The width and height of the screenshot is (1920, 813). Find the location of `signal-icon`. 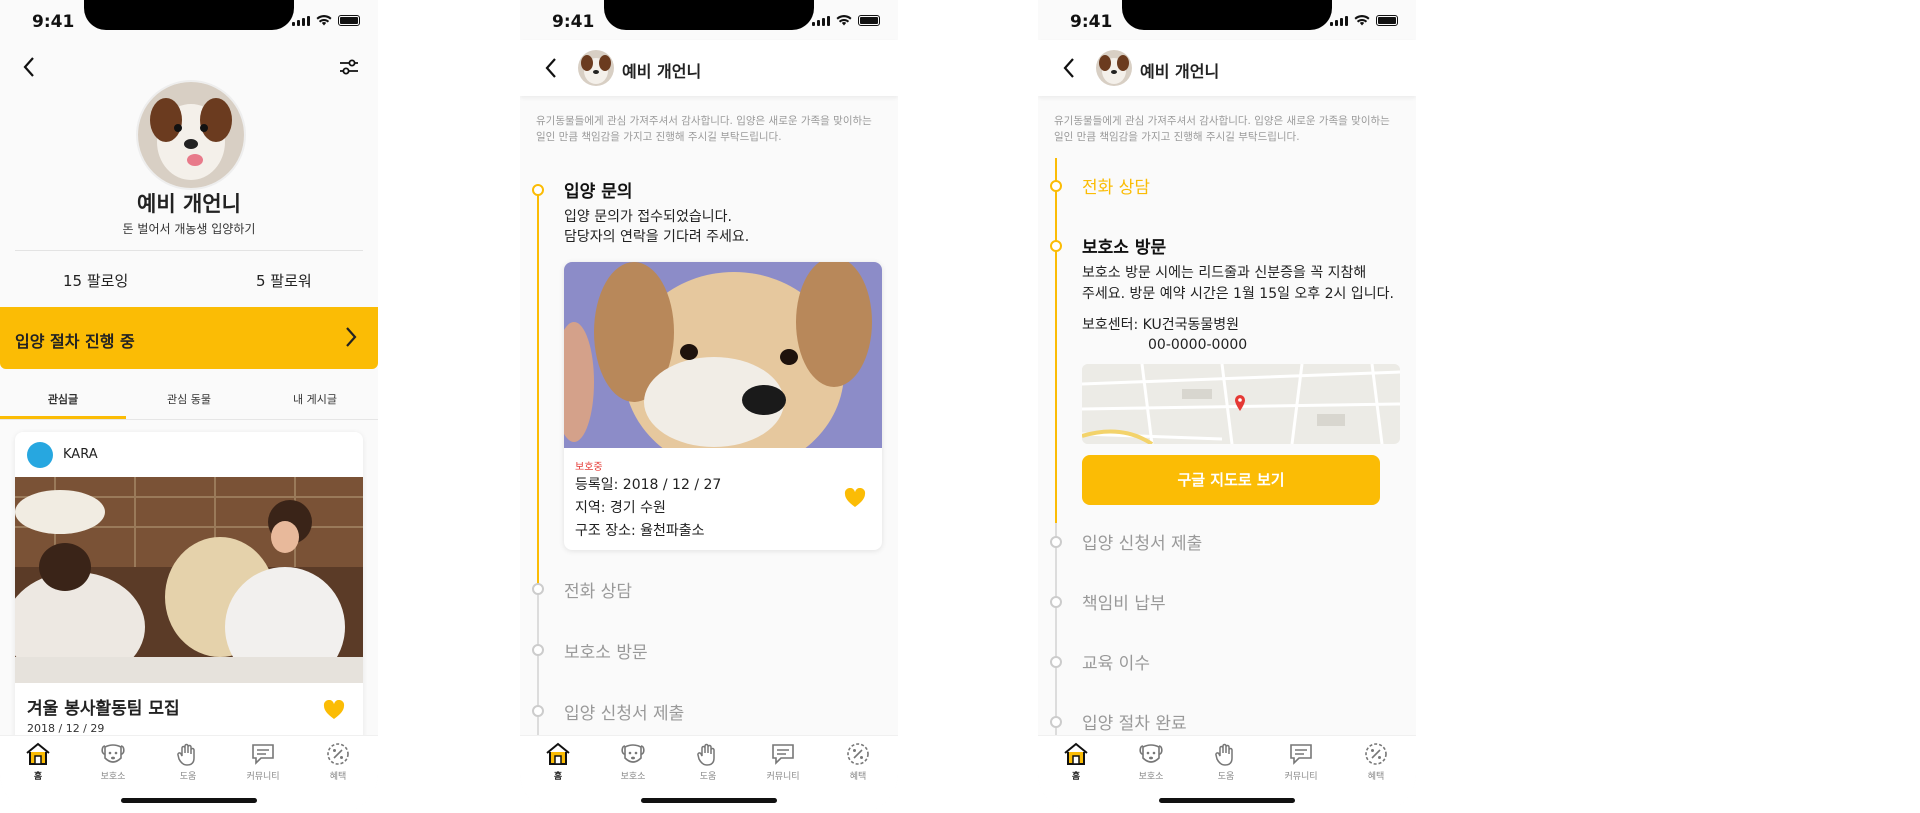

signal-icon is located at coordinates (1339, 21).